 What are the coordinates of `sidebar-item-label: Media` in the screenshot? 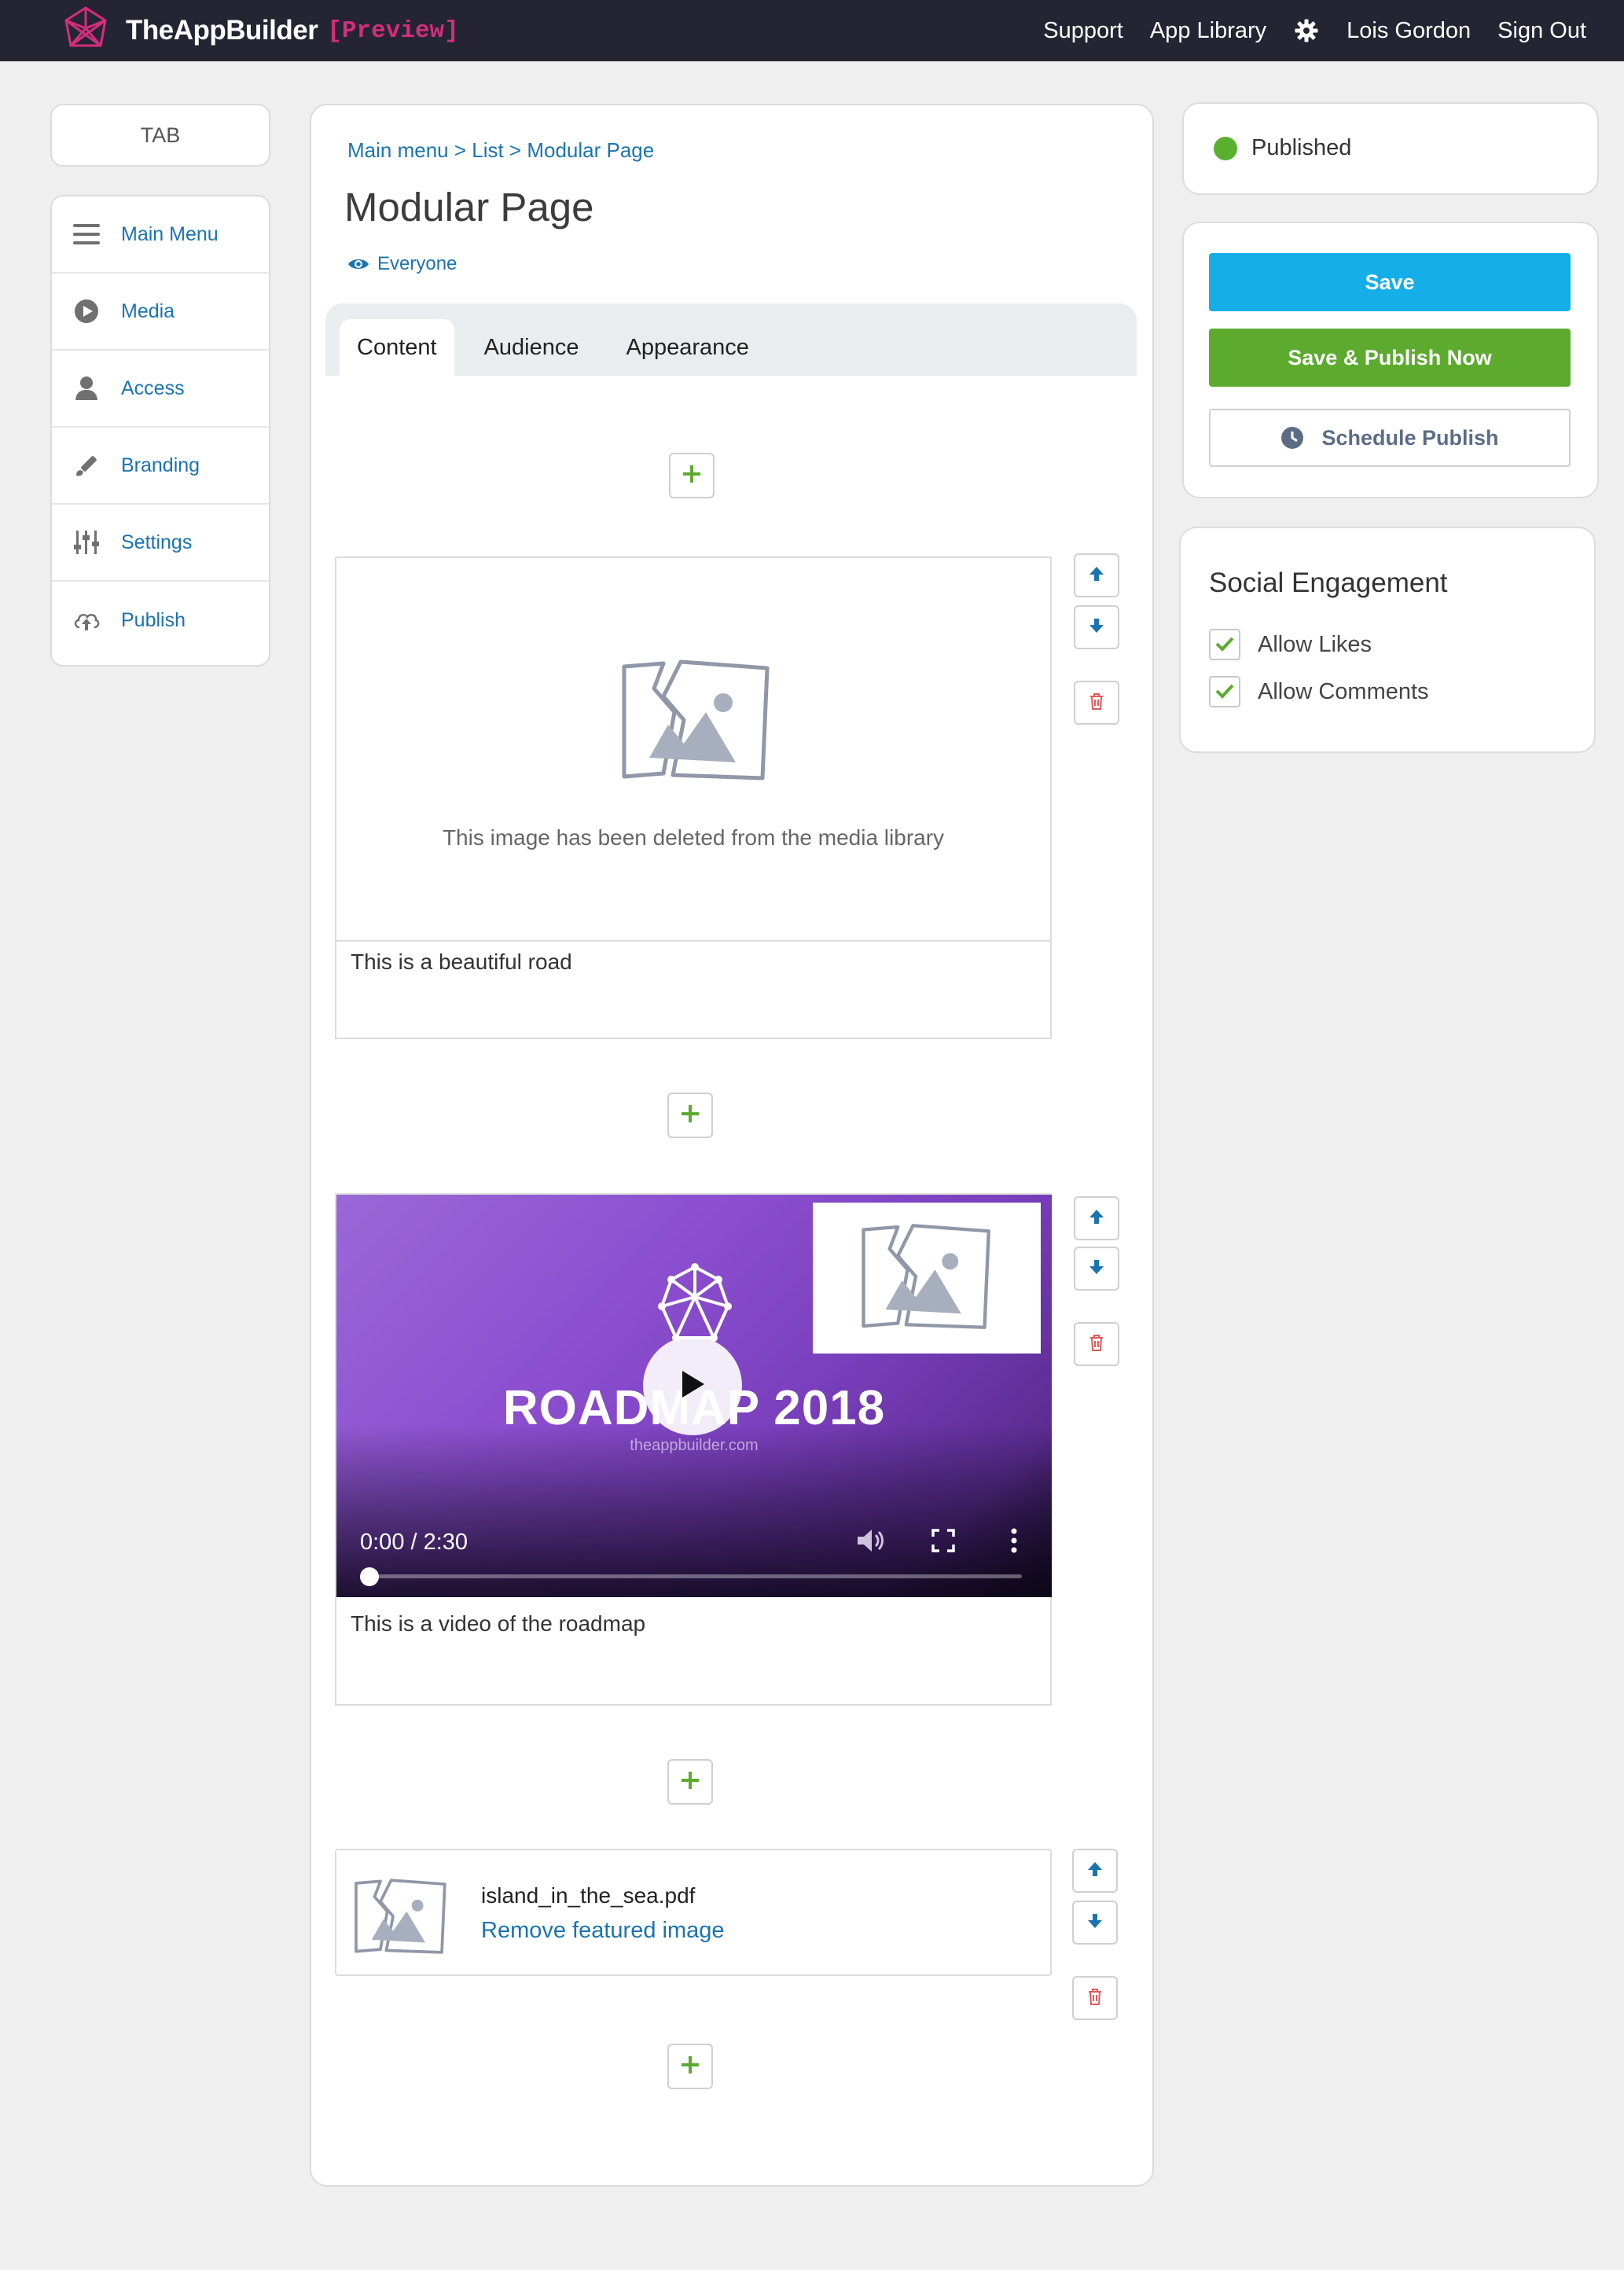 It's located at (148, 310).